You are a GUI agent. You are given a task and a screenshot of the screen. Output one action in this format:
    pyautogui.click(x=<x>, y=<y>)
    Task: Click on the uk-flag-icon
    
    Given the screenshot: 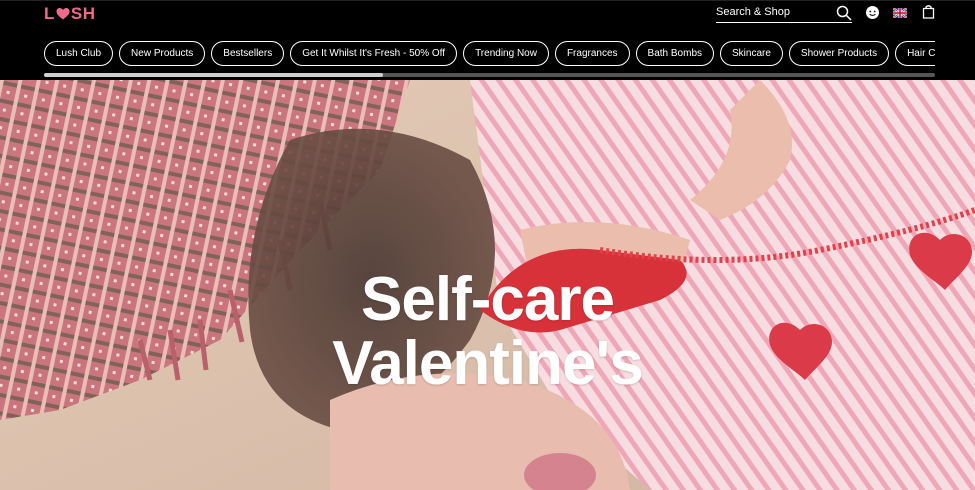 What is the action you would take?
    pyautogui.click(x=900, y=13)
    